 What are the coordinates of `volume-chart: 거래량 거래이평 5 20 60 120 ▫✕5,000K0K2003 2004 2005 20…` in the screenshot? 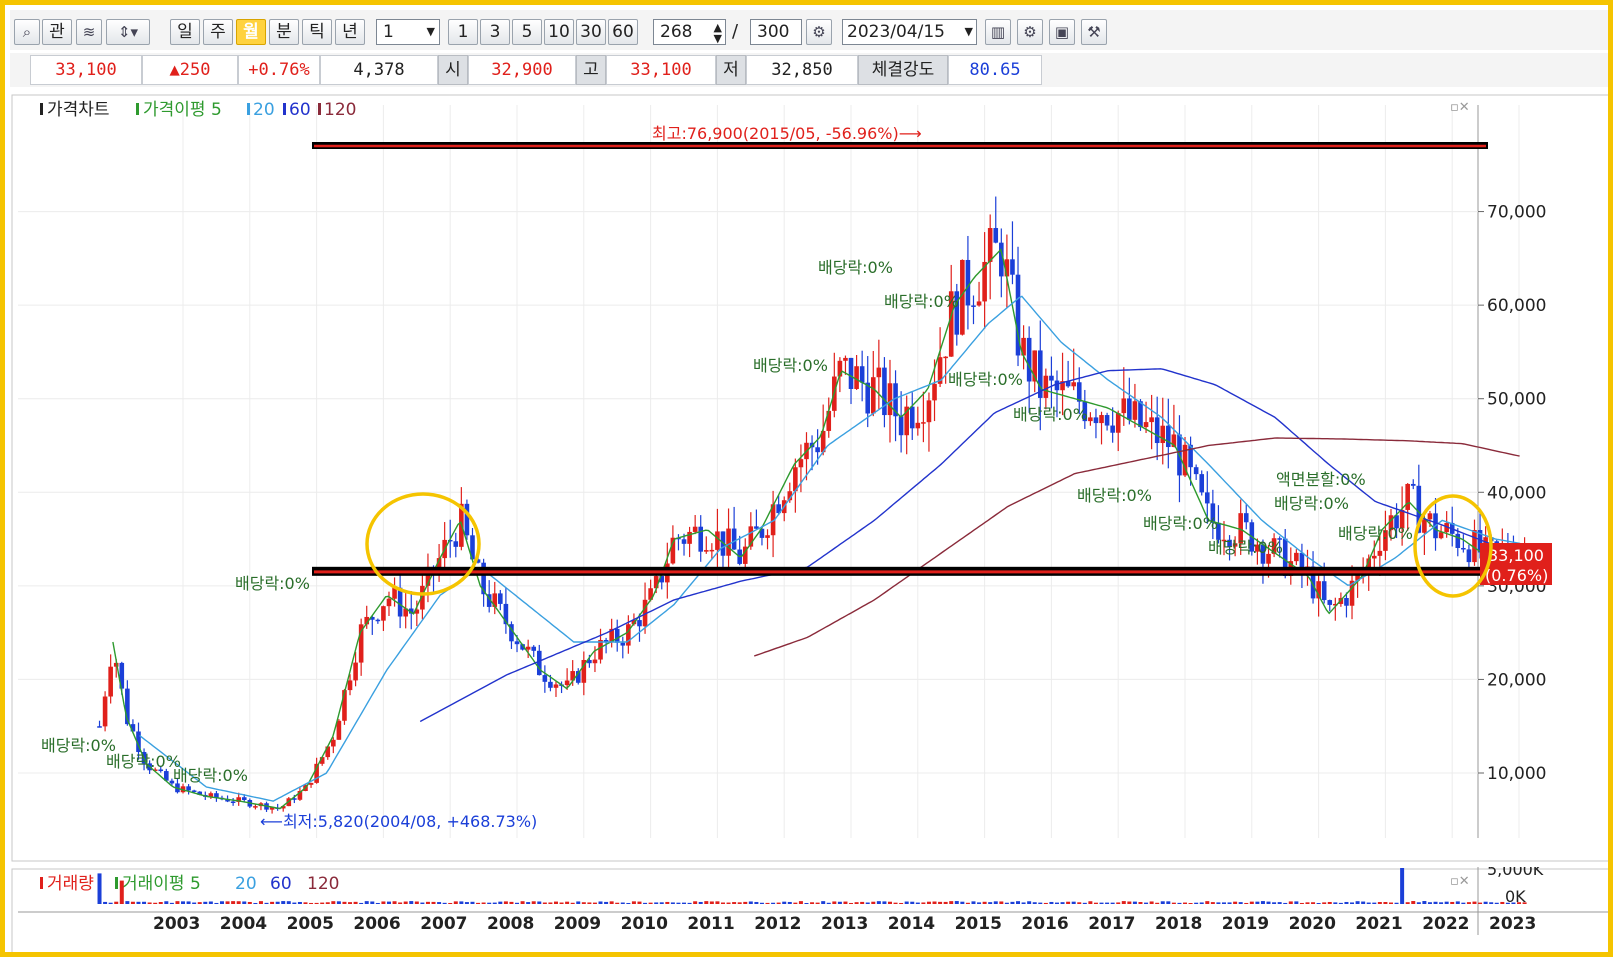 It's located at (811, 908).